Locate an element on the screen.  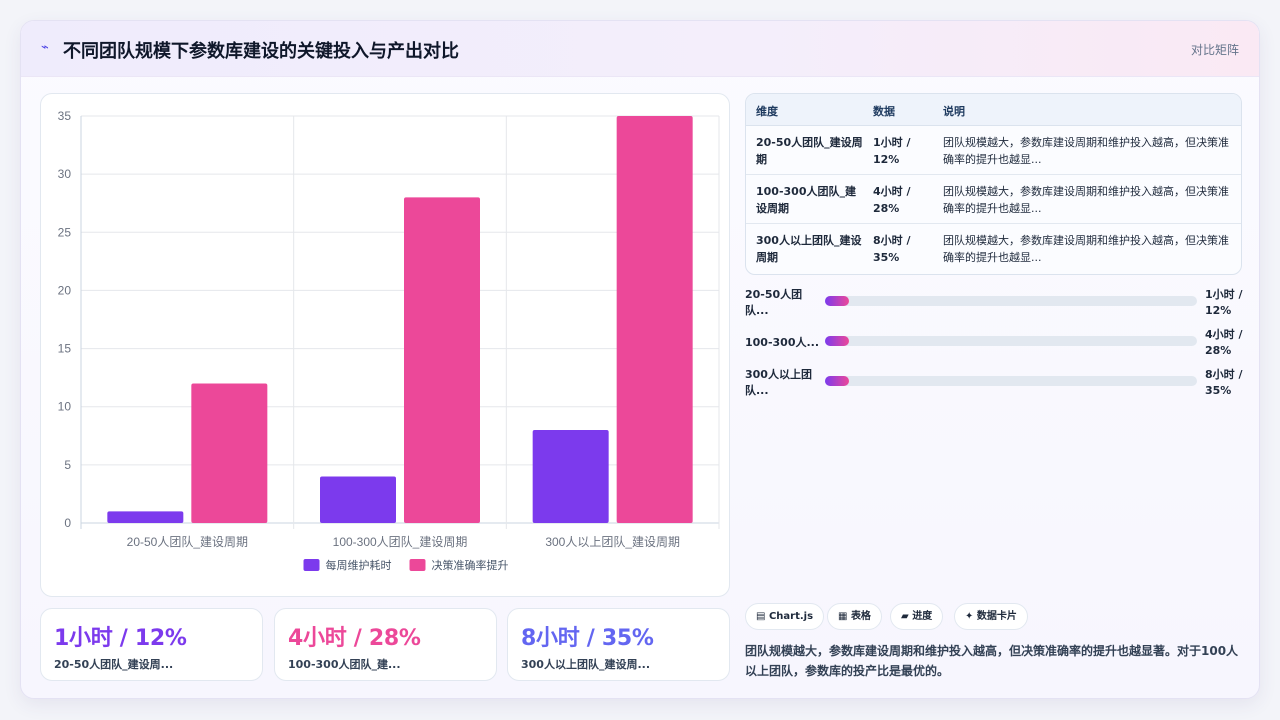
cell-data: 4小时 / 28% is located at coordinates (892, 200).